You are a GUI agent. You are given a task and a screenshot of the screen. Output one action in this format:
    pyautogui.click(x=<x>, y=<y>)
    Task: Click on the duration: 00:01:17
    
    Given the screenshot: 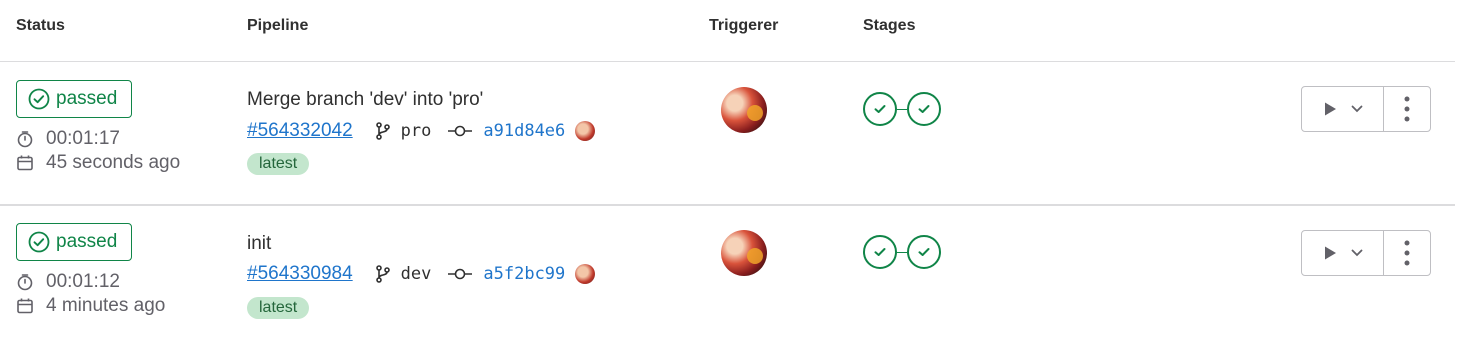 What is the action you would take?
    pyautogui.click(x=68, y=139)
    